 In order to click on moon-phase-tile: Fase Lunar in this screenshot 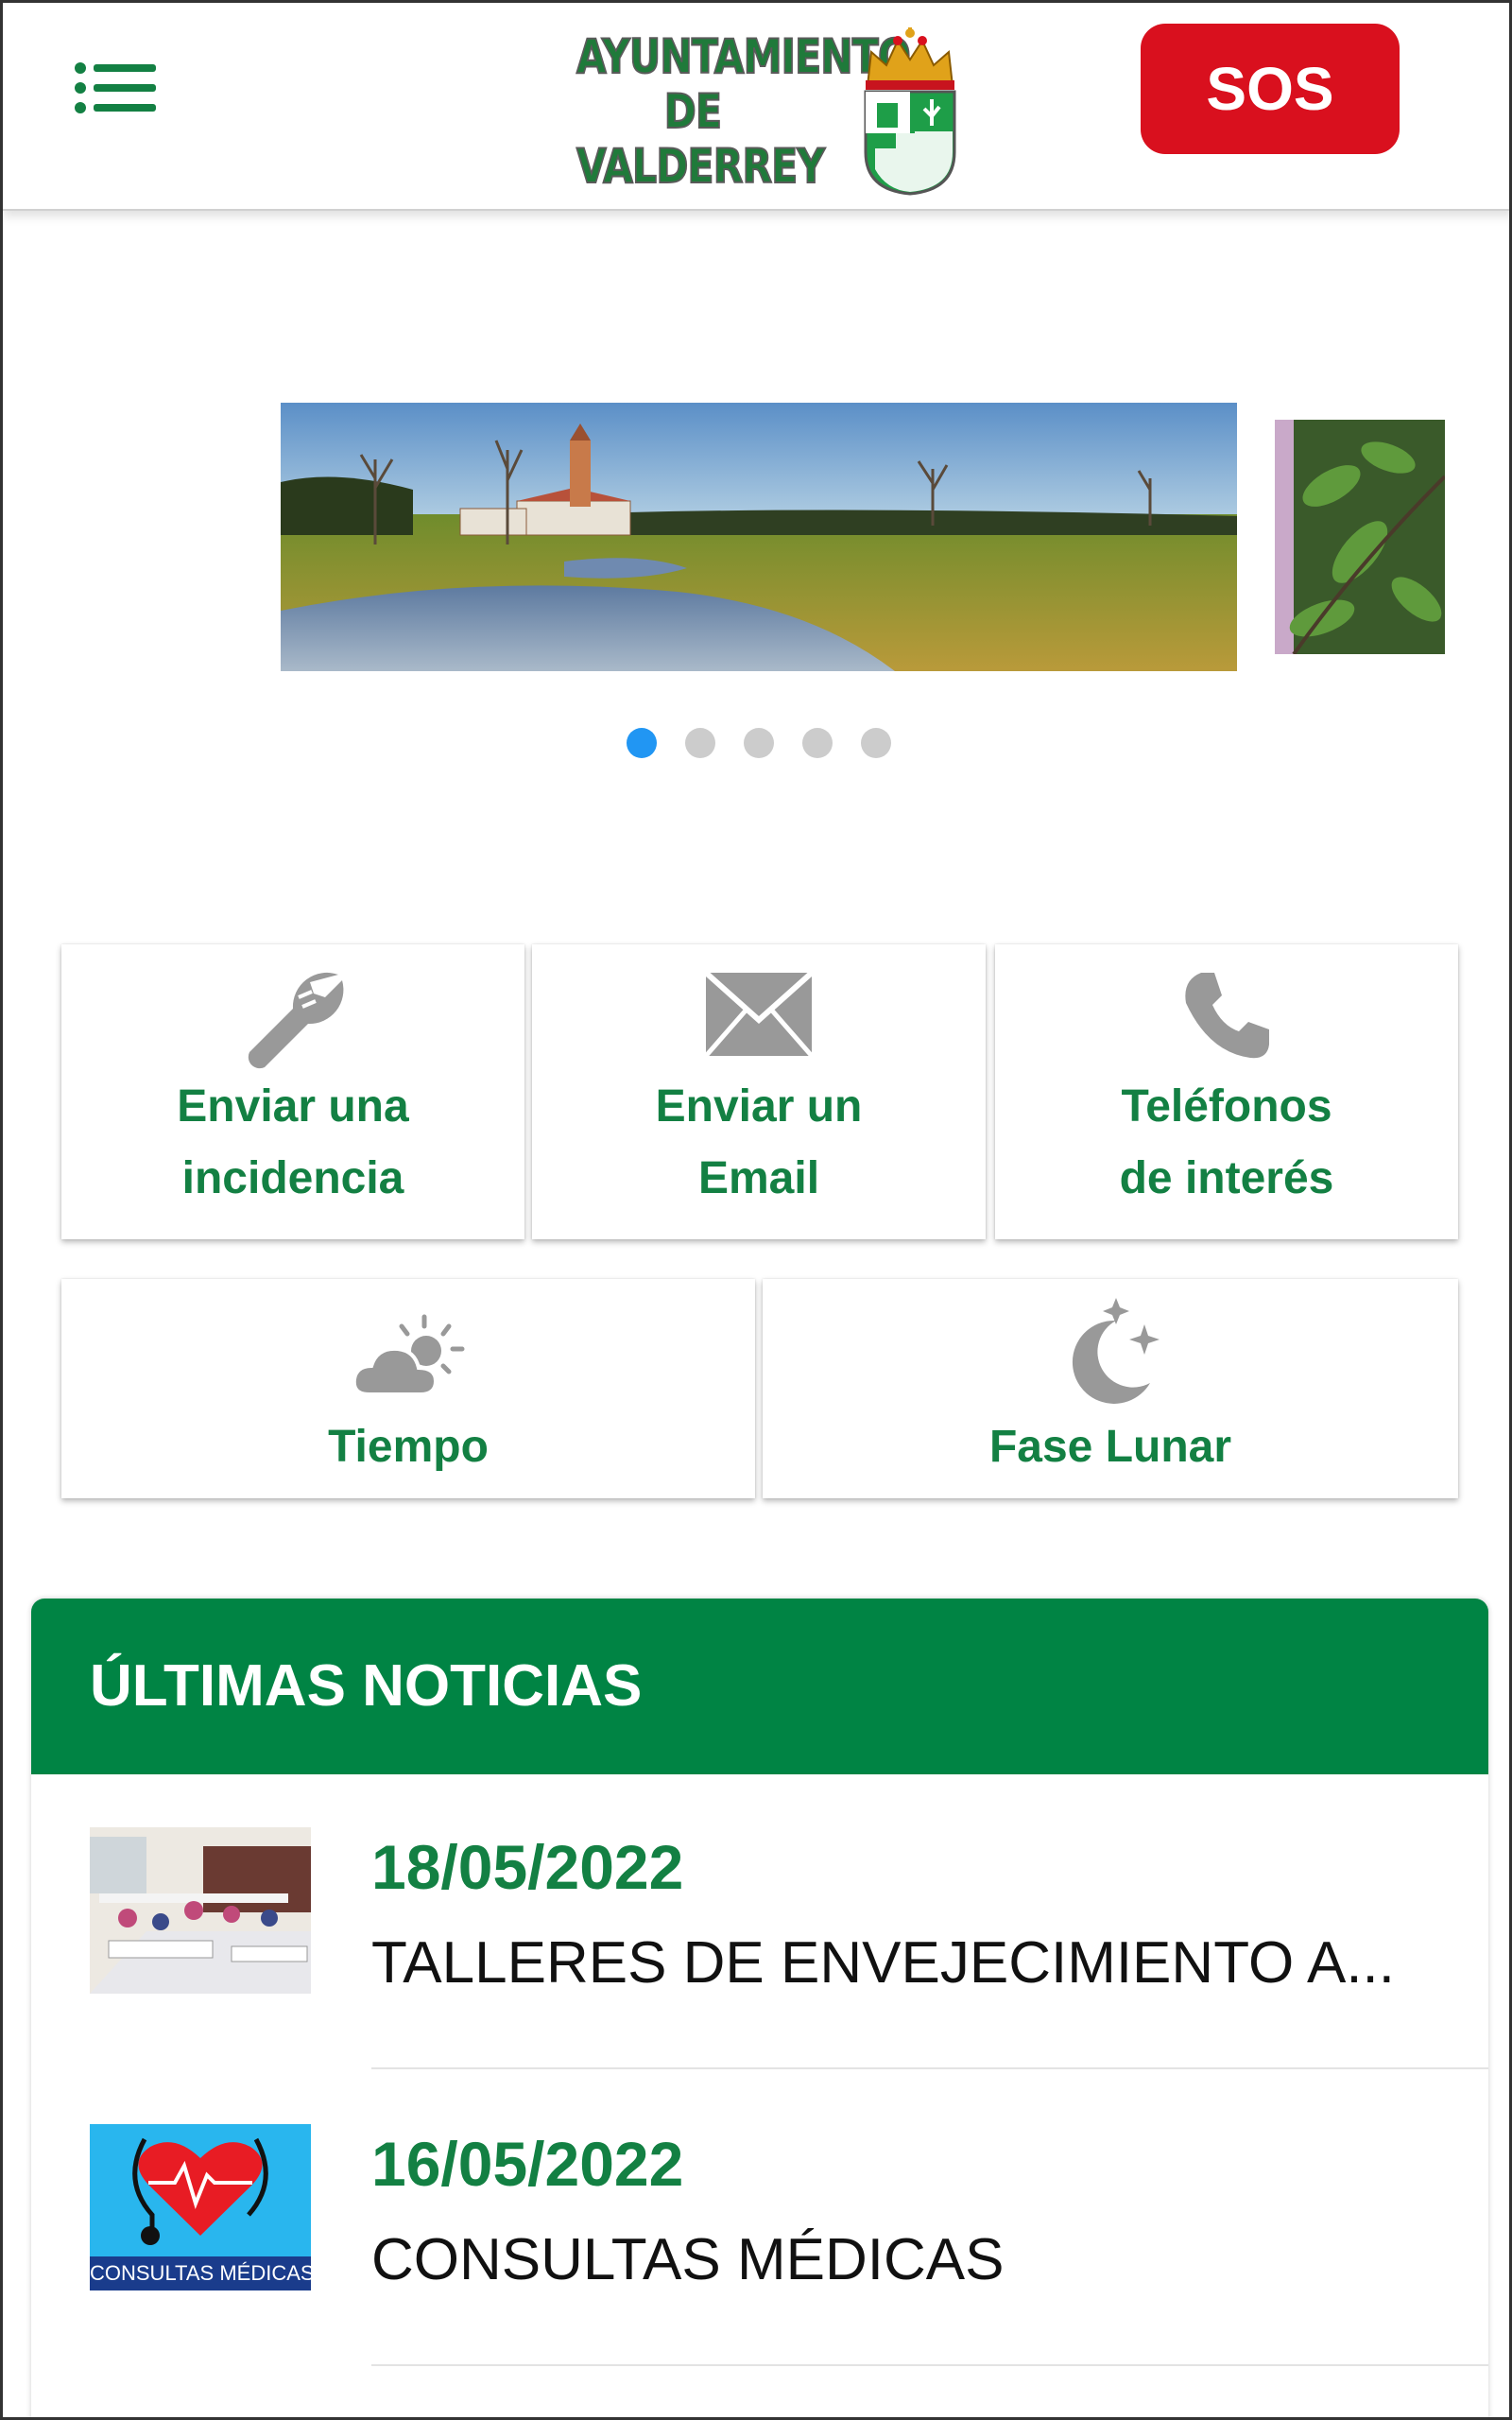, I will do `click(1110, 1388)`.